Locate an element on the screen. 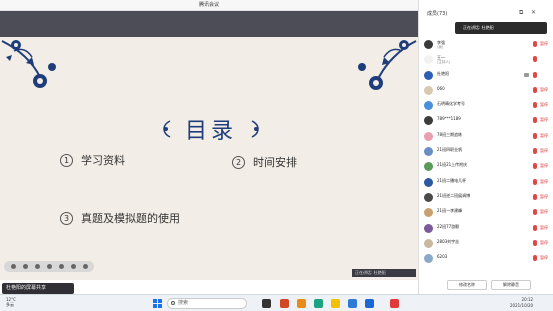  close-icon: ✕ is located at coordinates (534, 13).